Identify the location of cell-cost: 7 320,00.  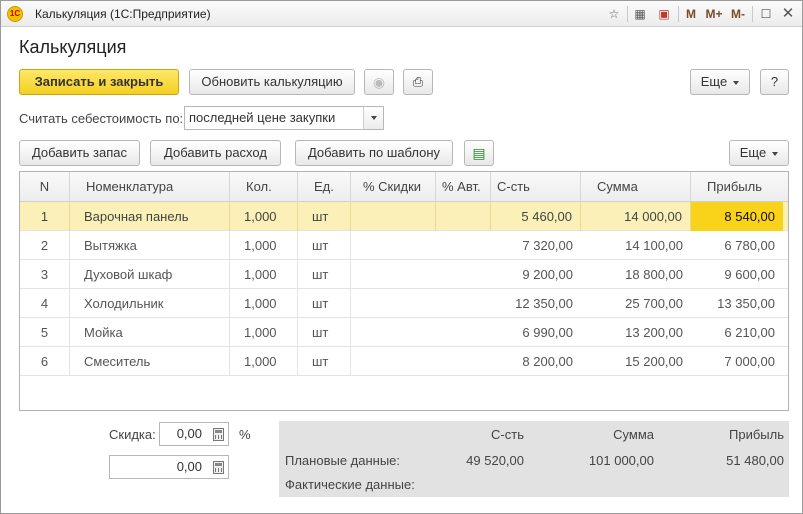
(547, 245).